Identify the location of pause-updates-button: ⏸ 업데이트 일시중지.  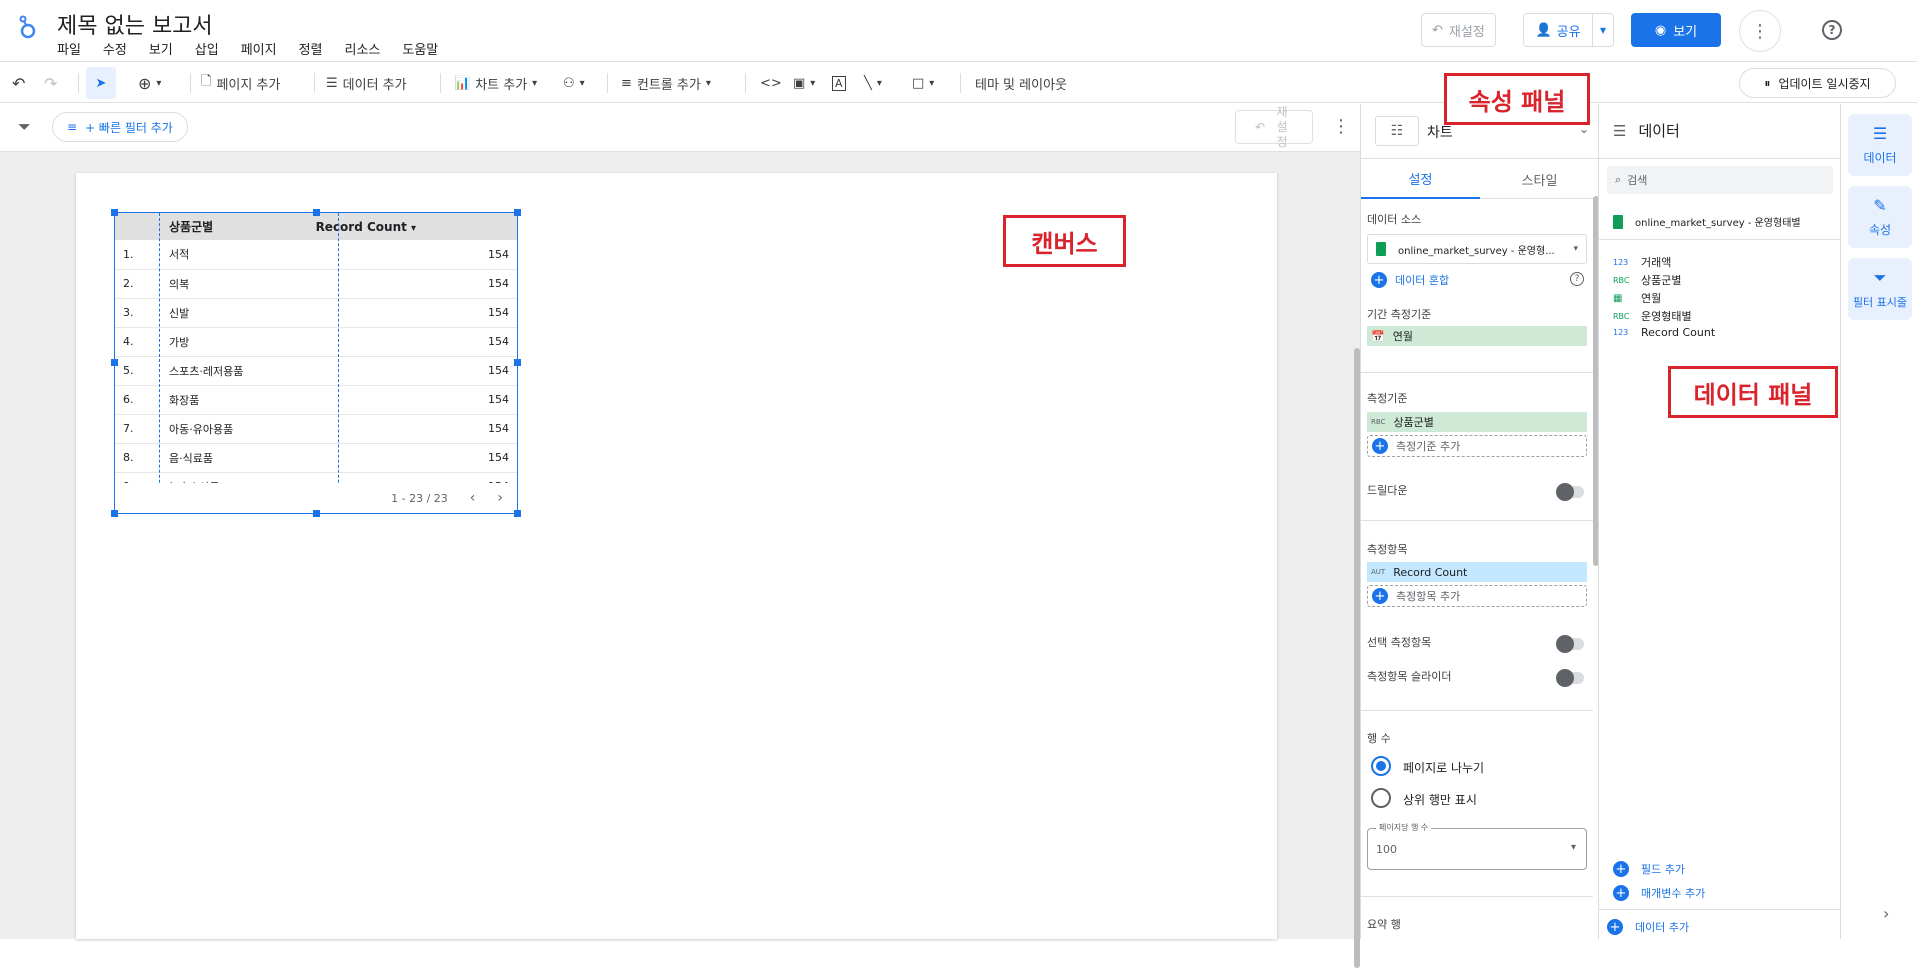
(1817, 83).